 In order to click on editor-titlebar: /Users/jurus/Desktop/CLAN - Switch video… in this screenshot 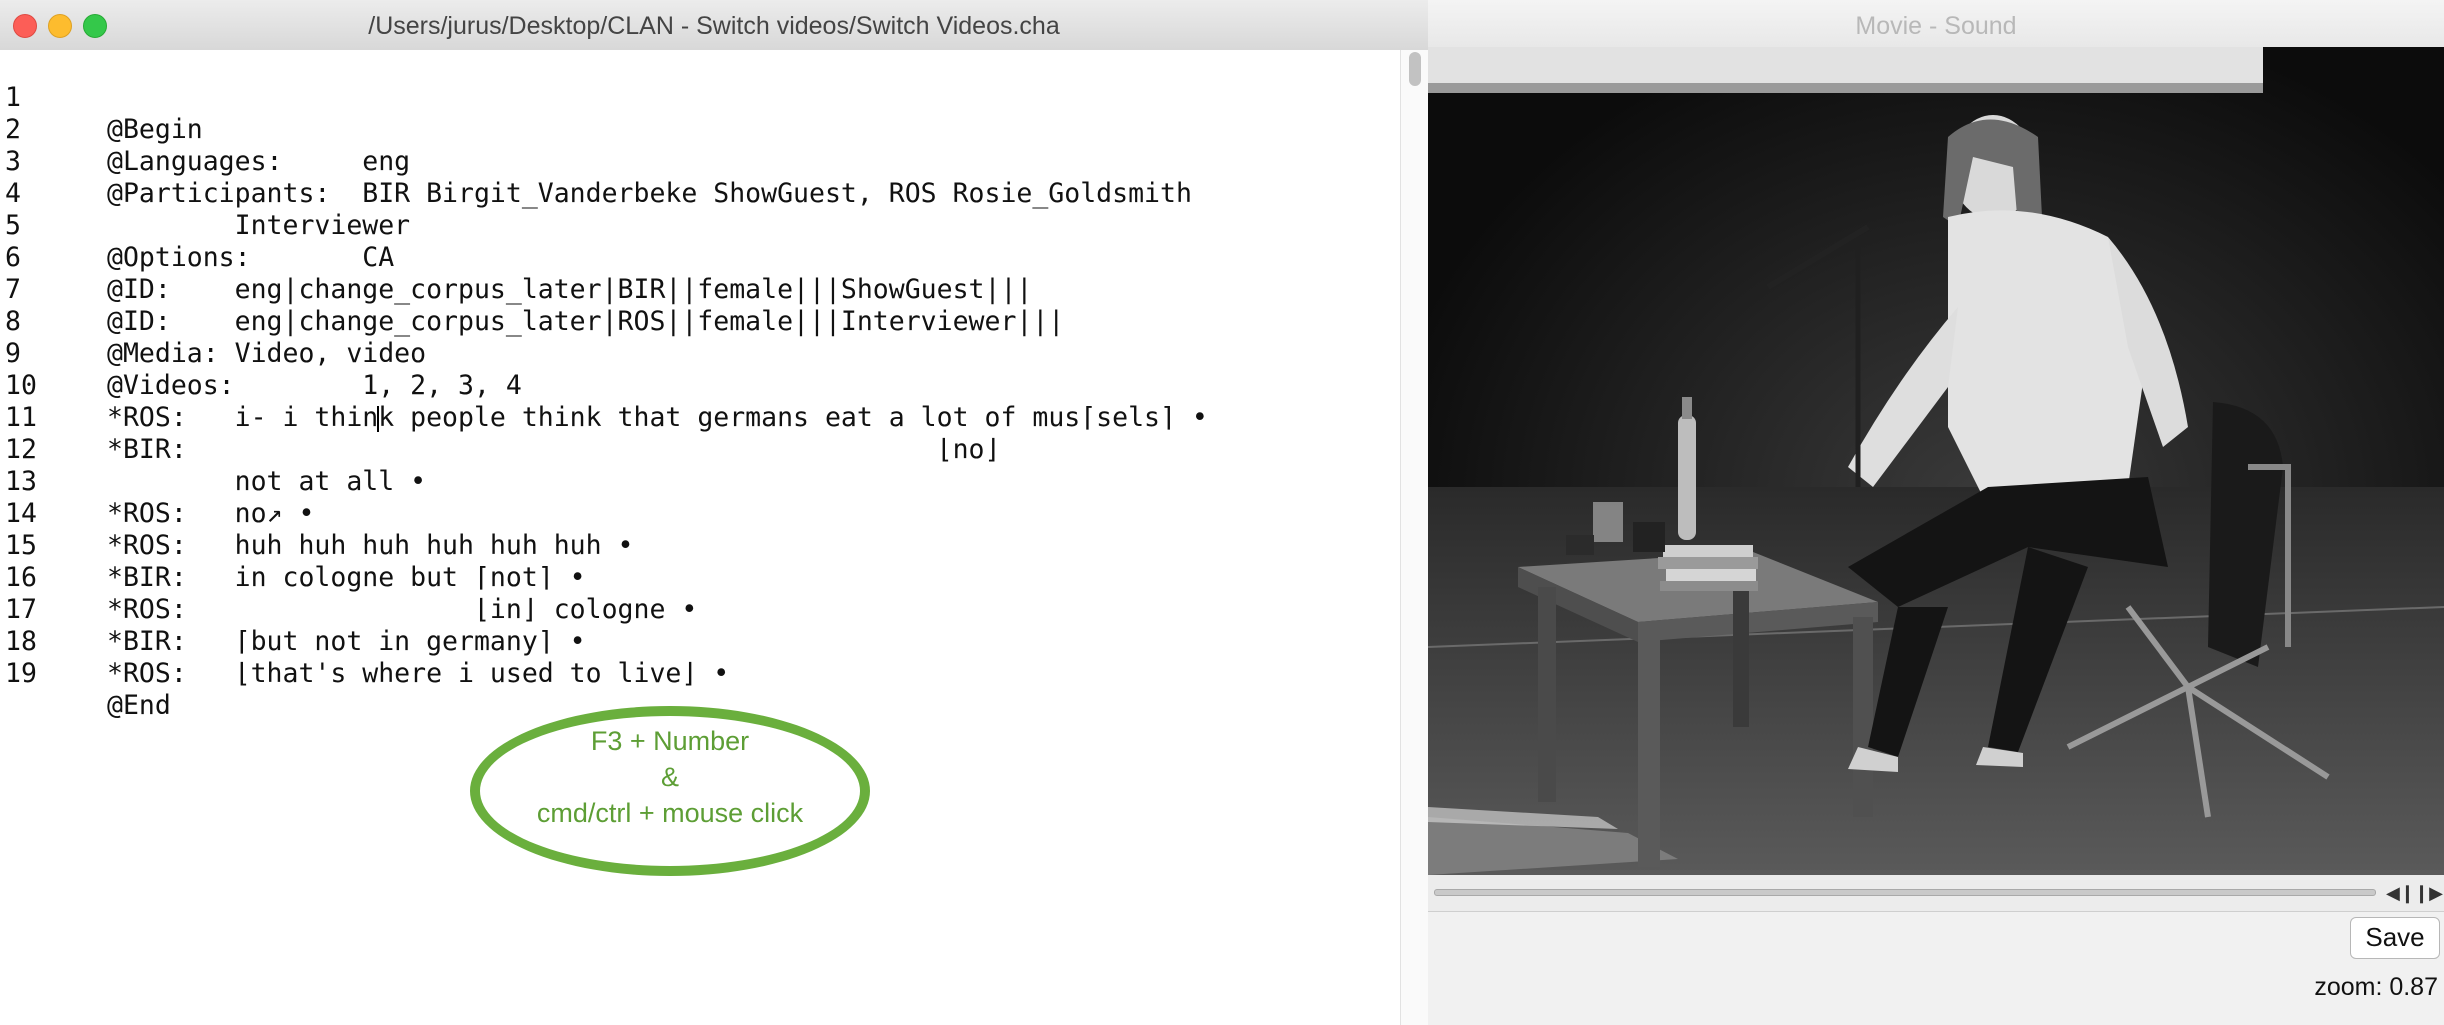, I will do `click(714, 25)`.